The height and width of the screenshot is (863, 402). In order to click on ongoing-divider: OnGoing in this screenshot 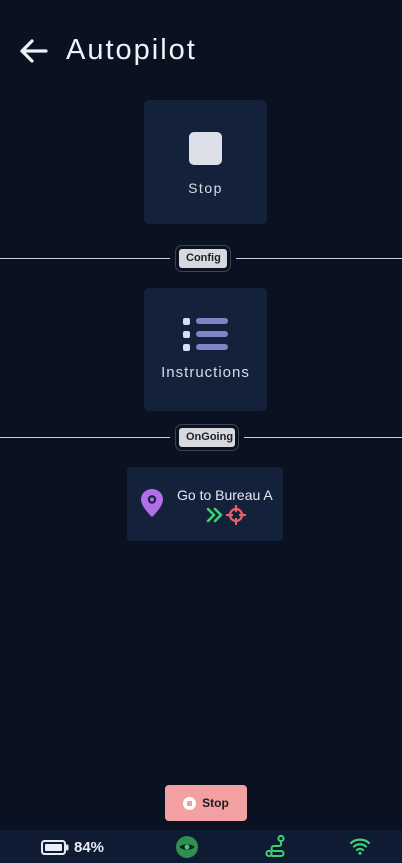, I will do `click(201, 438)`.